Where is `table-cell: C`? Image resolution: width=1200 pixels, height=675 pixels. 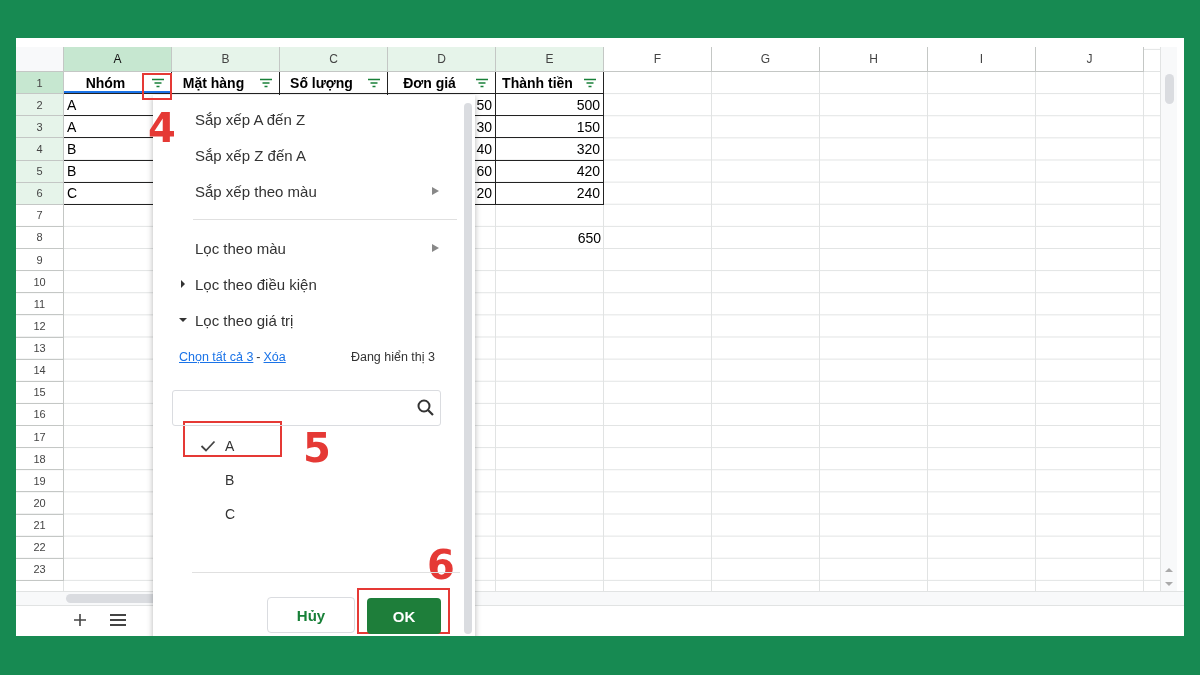 table-cell: C is located at coordinates (72, 193).